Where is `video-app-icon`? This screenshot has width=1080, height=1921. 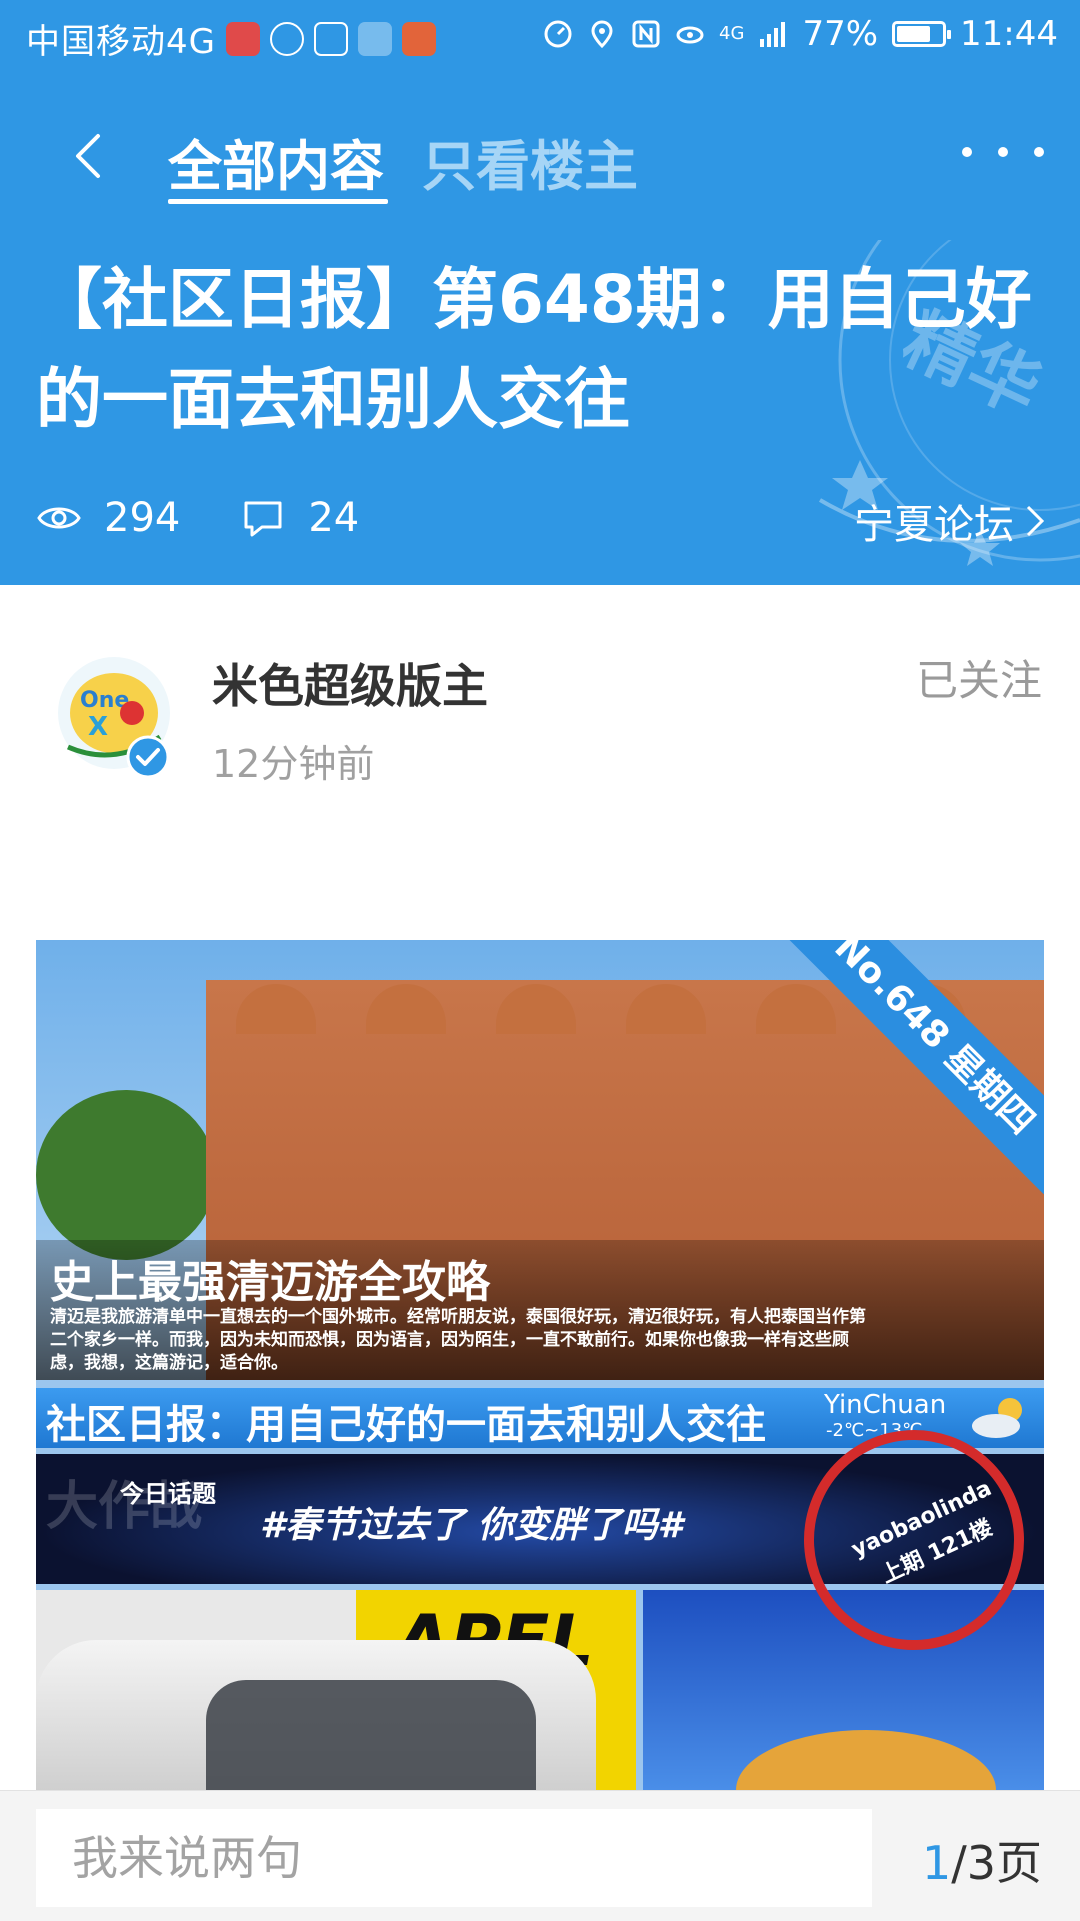
video-app-icon is located at coordinates (418, 38).